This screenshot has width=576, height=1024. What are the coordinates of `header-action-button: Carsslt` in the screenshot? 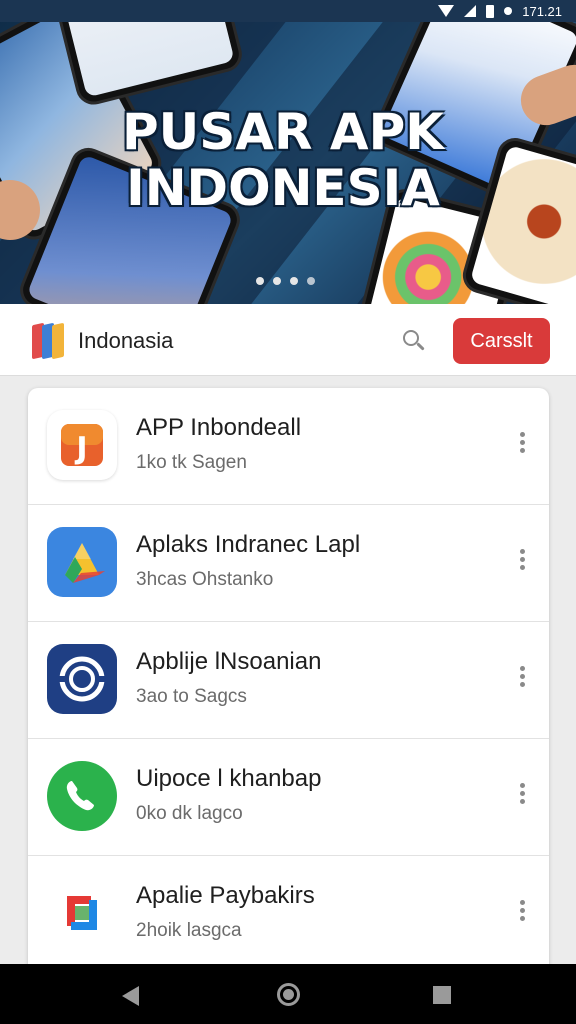 It's located at (501, 341).